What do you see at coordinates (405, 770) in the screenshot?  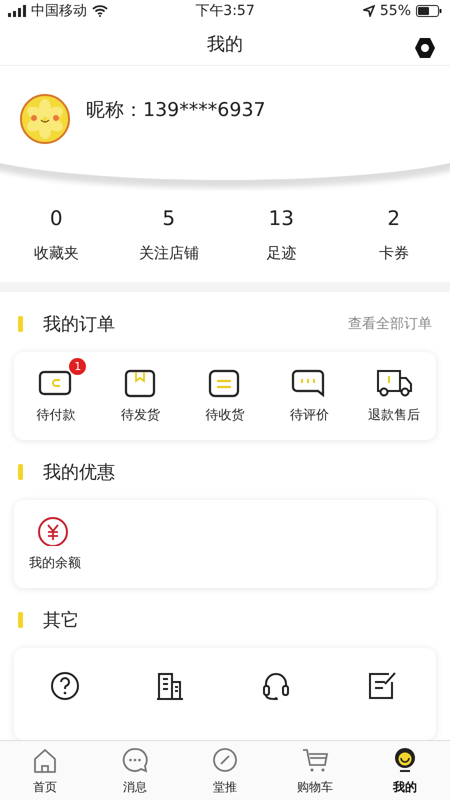 I see `tab-item: 我的` at bounding box center [405, 770].